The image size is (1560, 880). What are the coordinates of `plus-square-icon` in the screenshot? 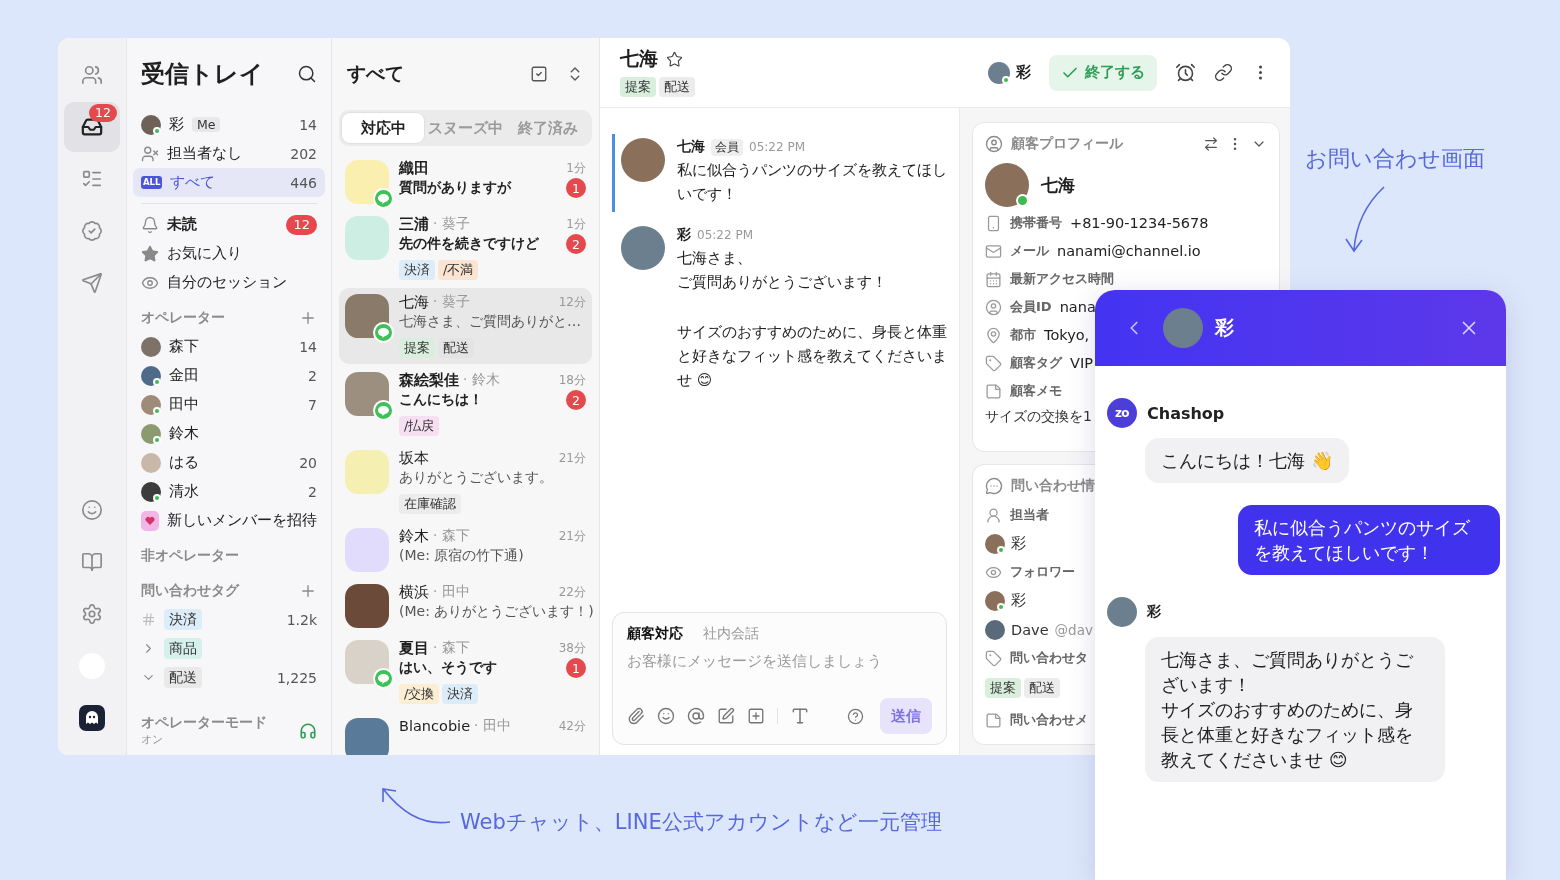 It's located at (756, 716).